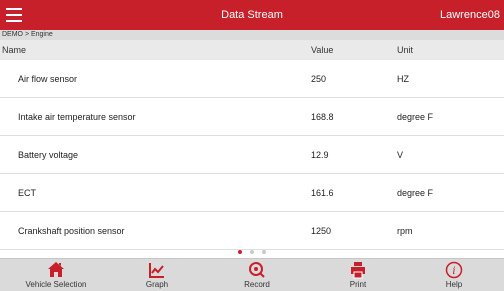 This screenshot has height=291, width=504. I want to click on vehicle-selection-label: Vehicle Selection, so click(56, 284).